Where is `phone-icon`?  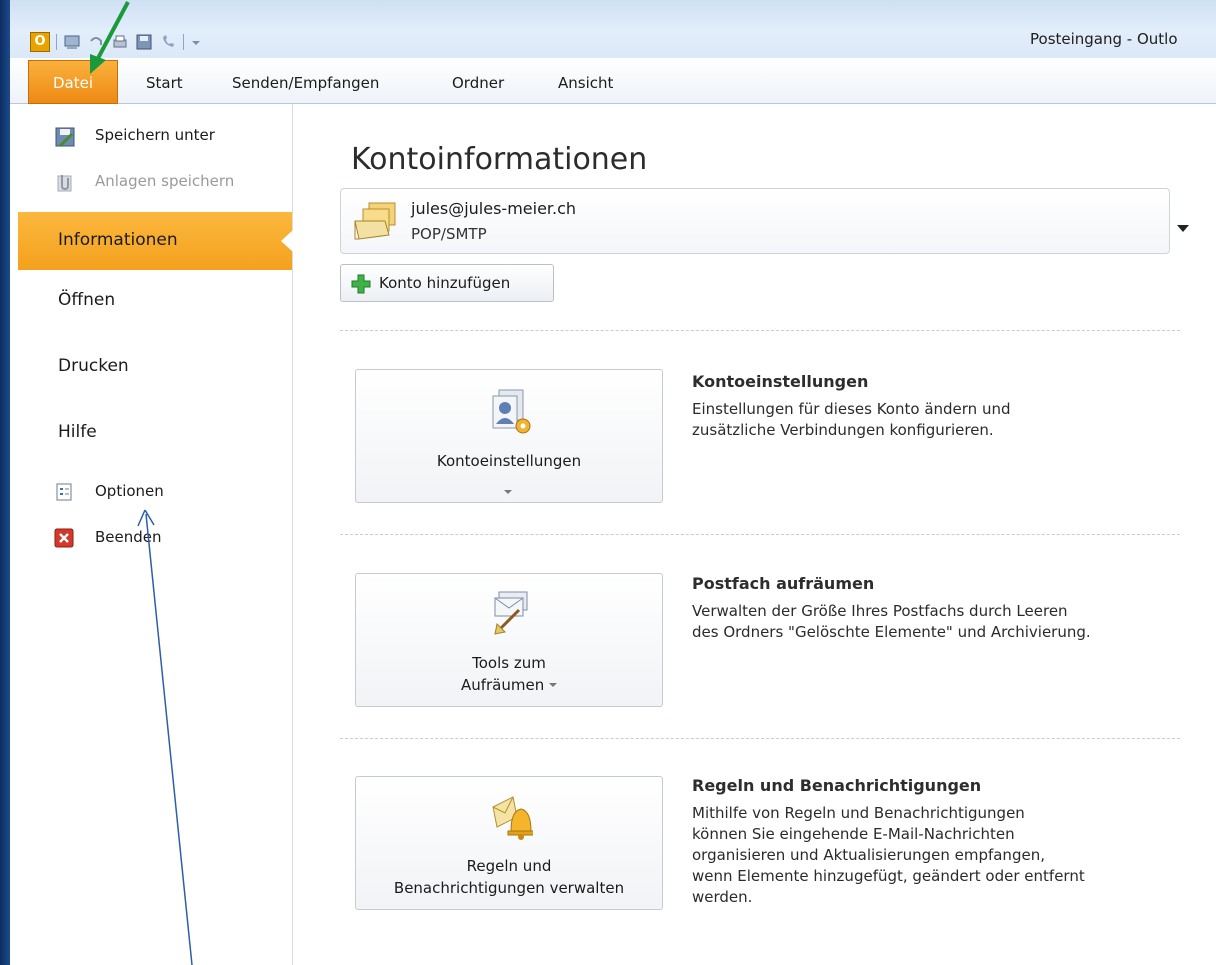
phone-icon is located at coordinates (168, 42).